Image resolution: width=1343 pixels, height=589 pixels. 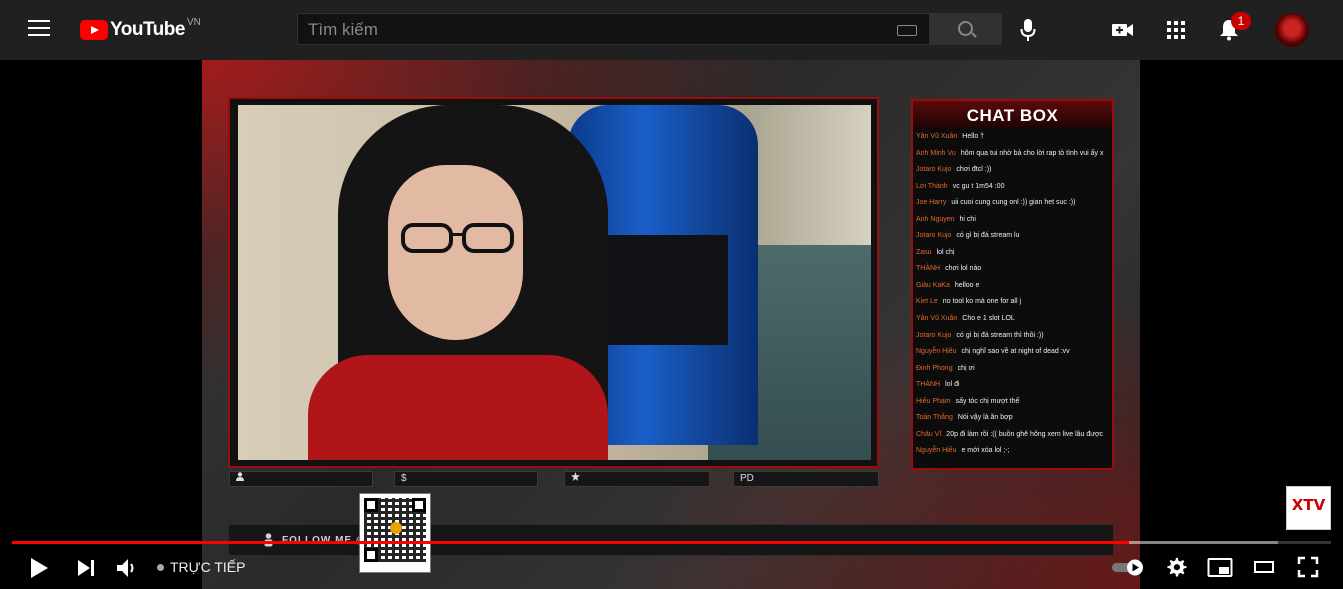 I want to click on dollar-symbol: $, so click(x=404, y=478).